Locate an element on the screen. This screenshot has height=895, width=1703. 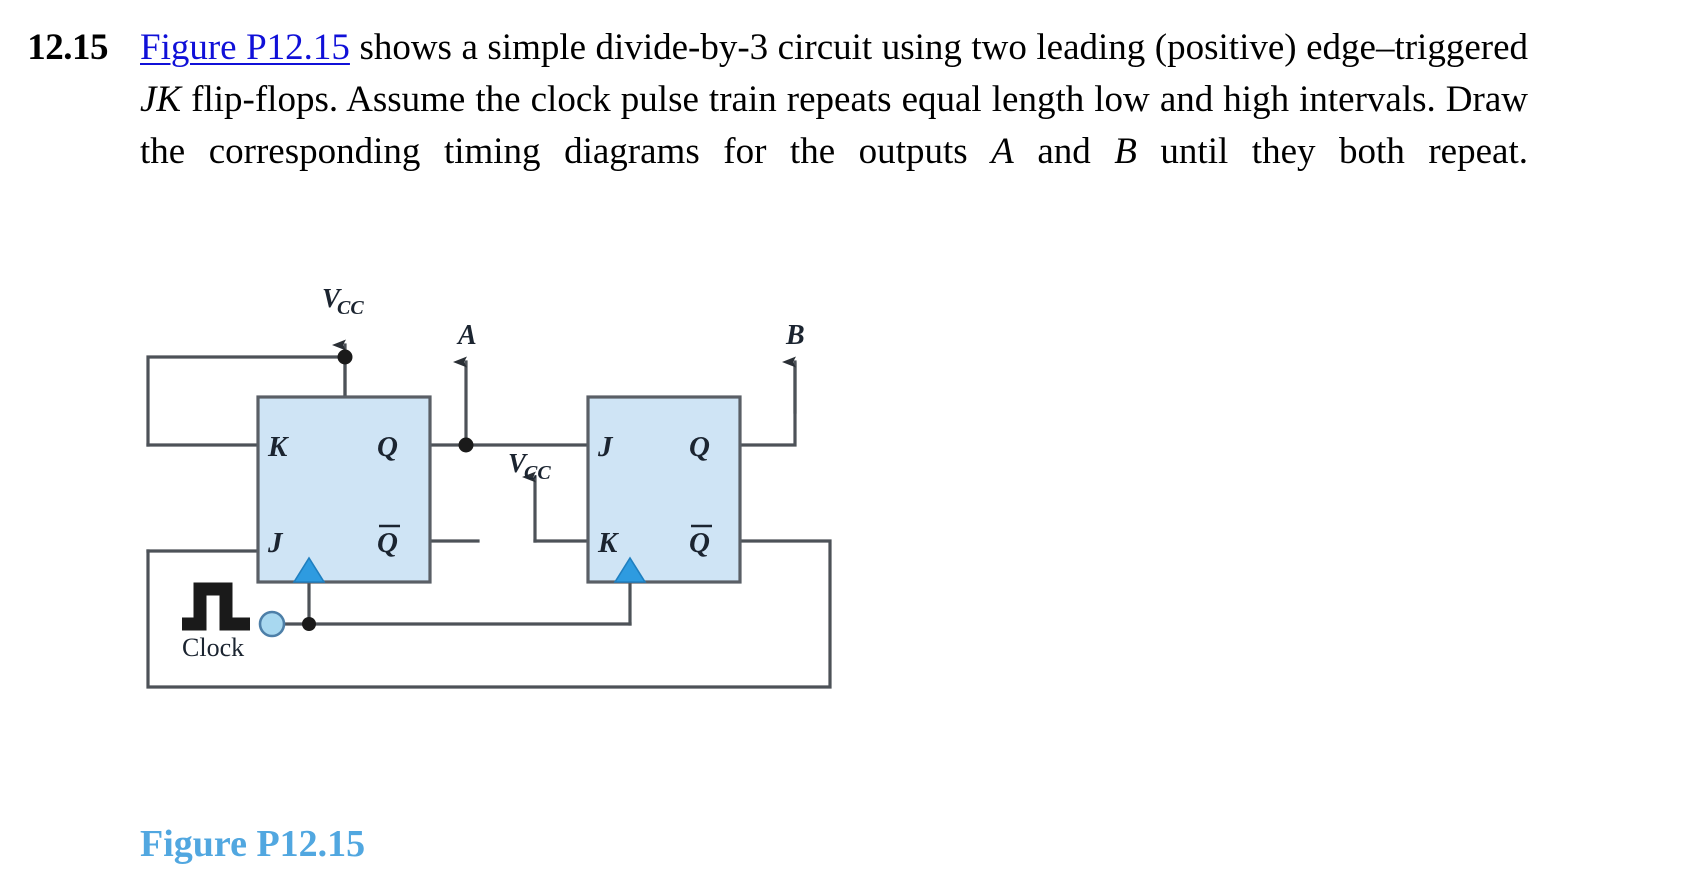
problem-italic-jk: JK is located at coordinates (161, 99).